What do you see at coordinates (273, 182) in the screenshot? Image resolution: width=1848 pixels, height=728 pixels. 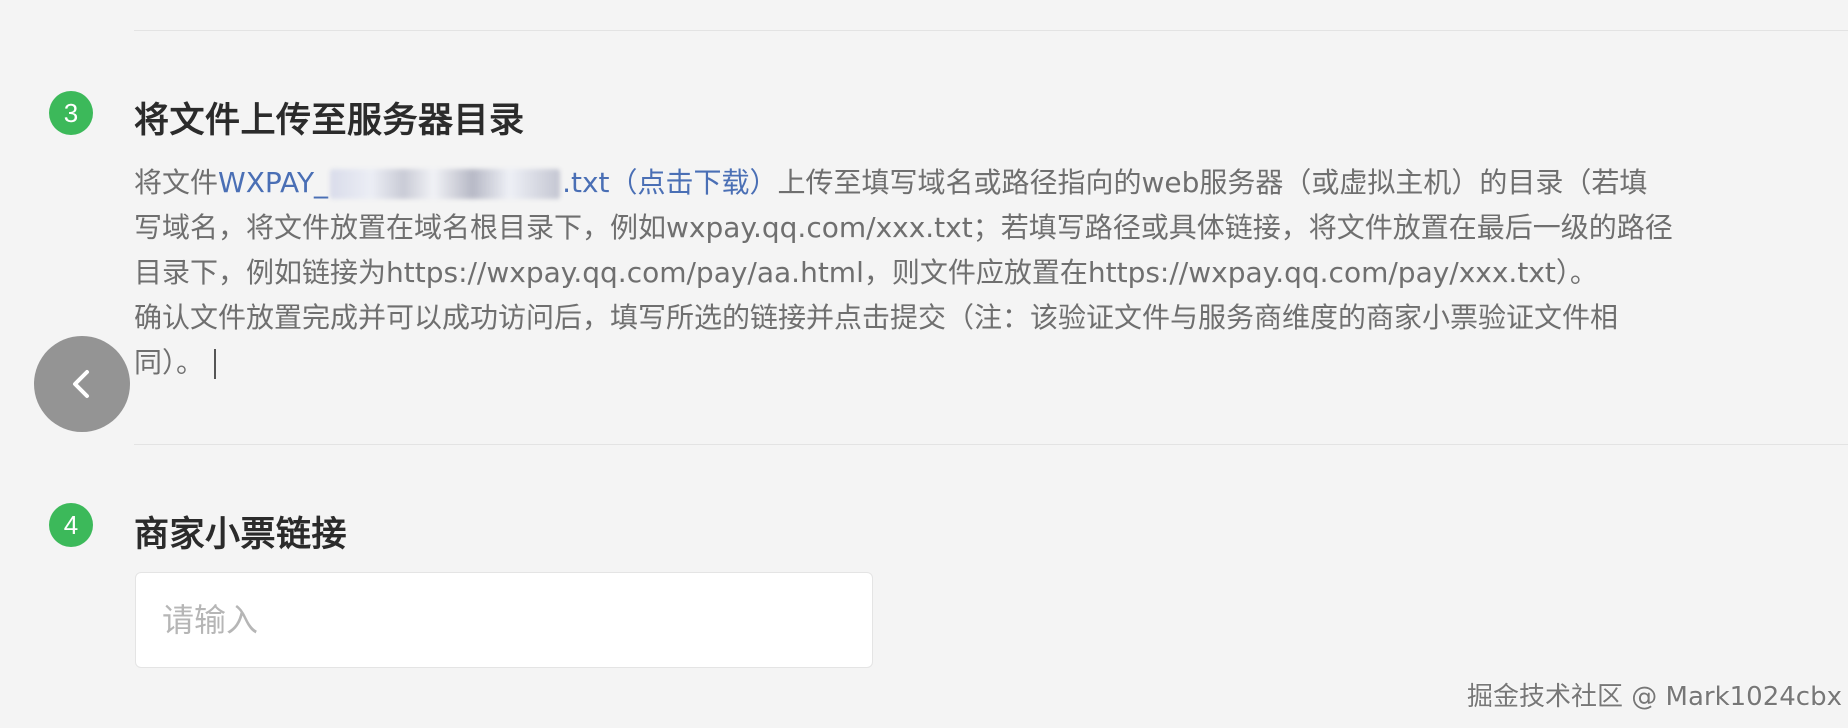 I see `file-name-start: WXPAY_` at bounding box center [273, 182].